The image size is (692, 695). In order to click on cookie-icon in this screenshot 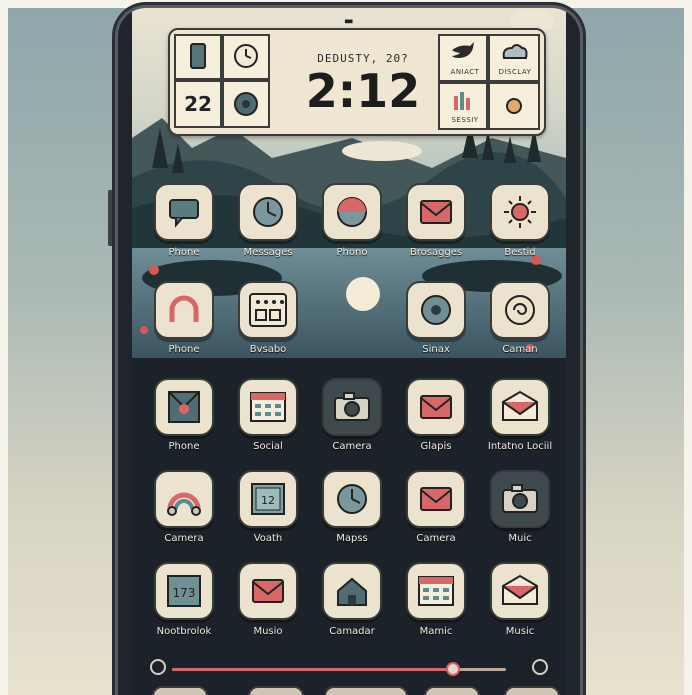, I will do `click(514, 106)`.